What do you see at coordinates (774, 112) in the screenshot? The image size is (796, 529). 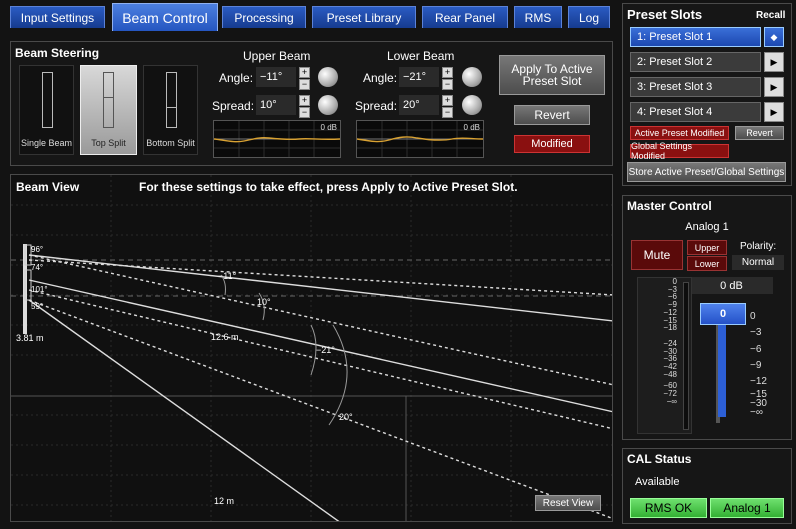 I see `recall-slot-4-button: ▶` at bounding box center [774, 112].